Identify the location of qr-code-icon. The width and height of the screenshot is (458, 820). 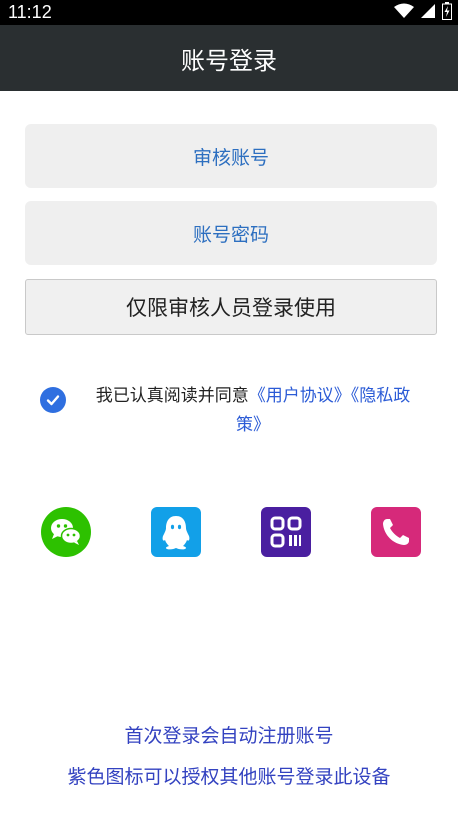
(286, 532).